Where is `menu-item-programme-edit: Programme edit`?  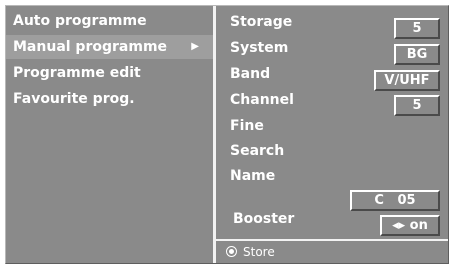 menu-item-programme-edit: Programme edit is located at coordinates (109, 73).